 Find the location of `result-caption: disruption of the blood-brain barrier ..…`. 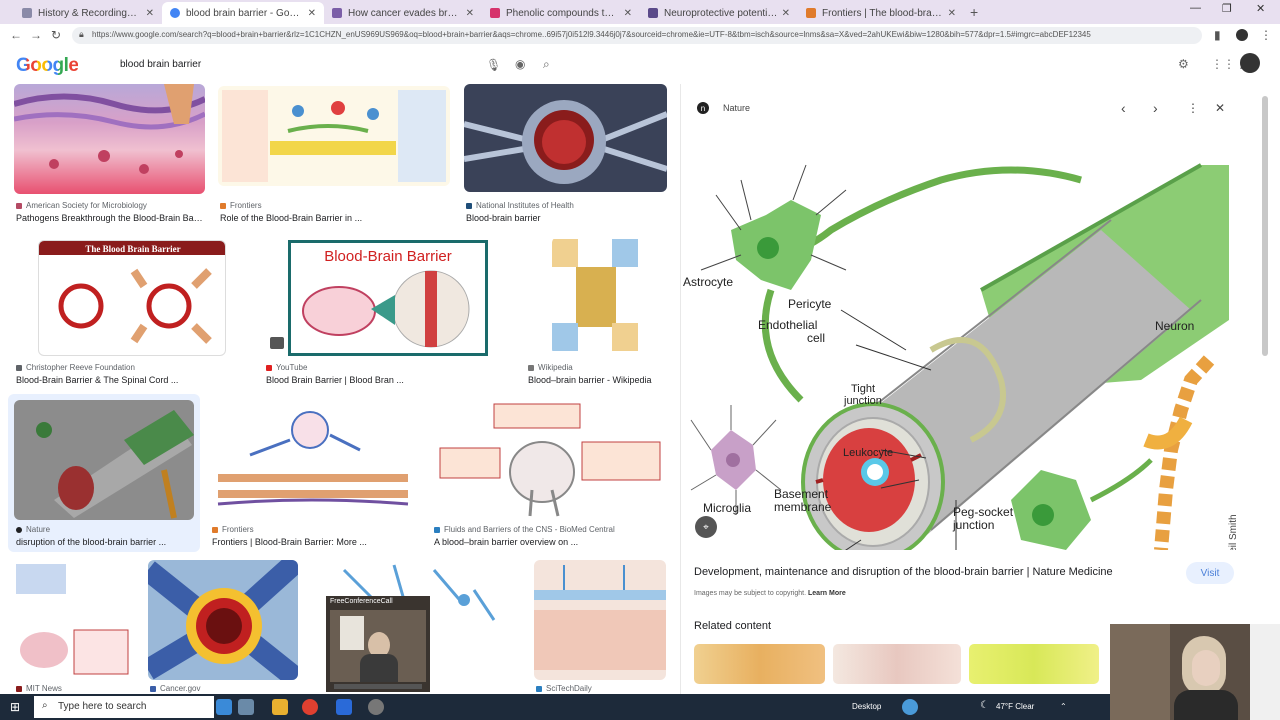

result-caption: disruption of the blood-brain barrier ..… is located at coordinates (106, 542).